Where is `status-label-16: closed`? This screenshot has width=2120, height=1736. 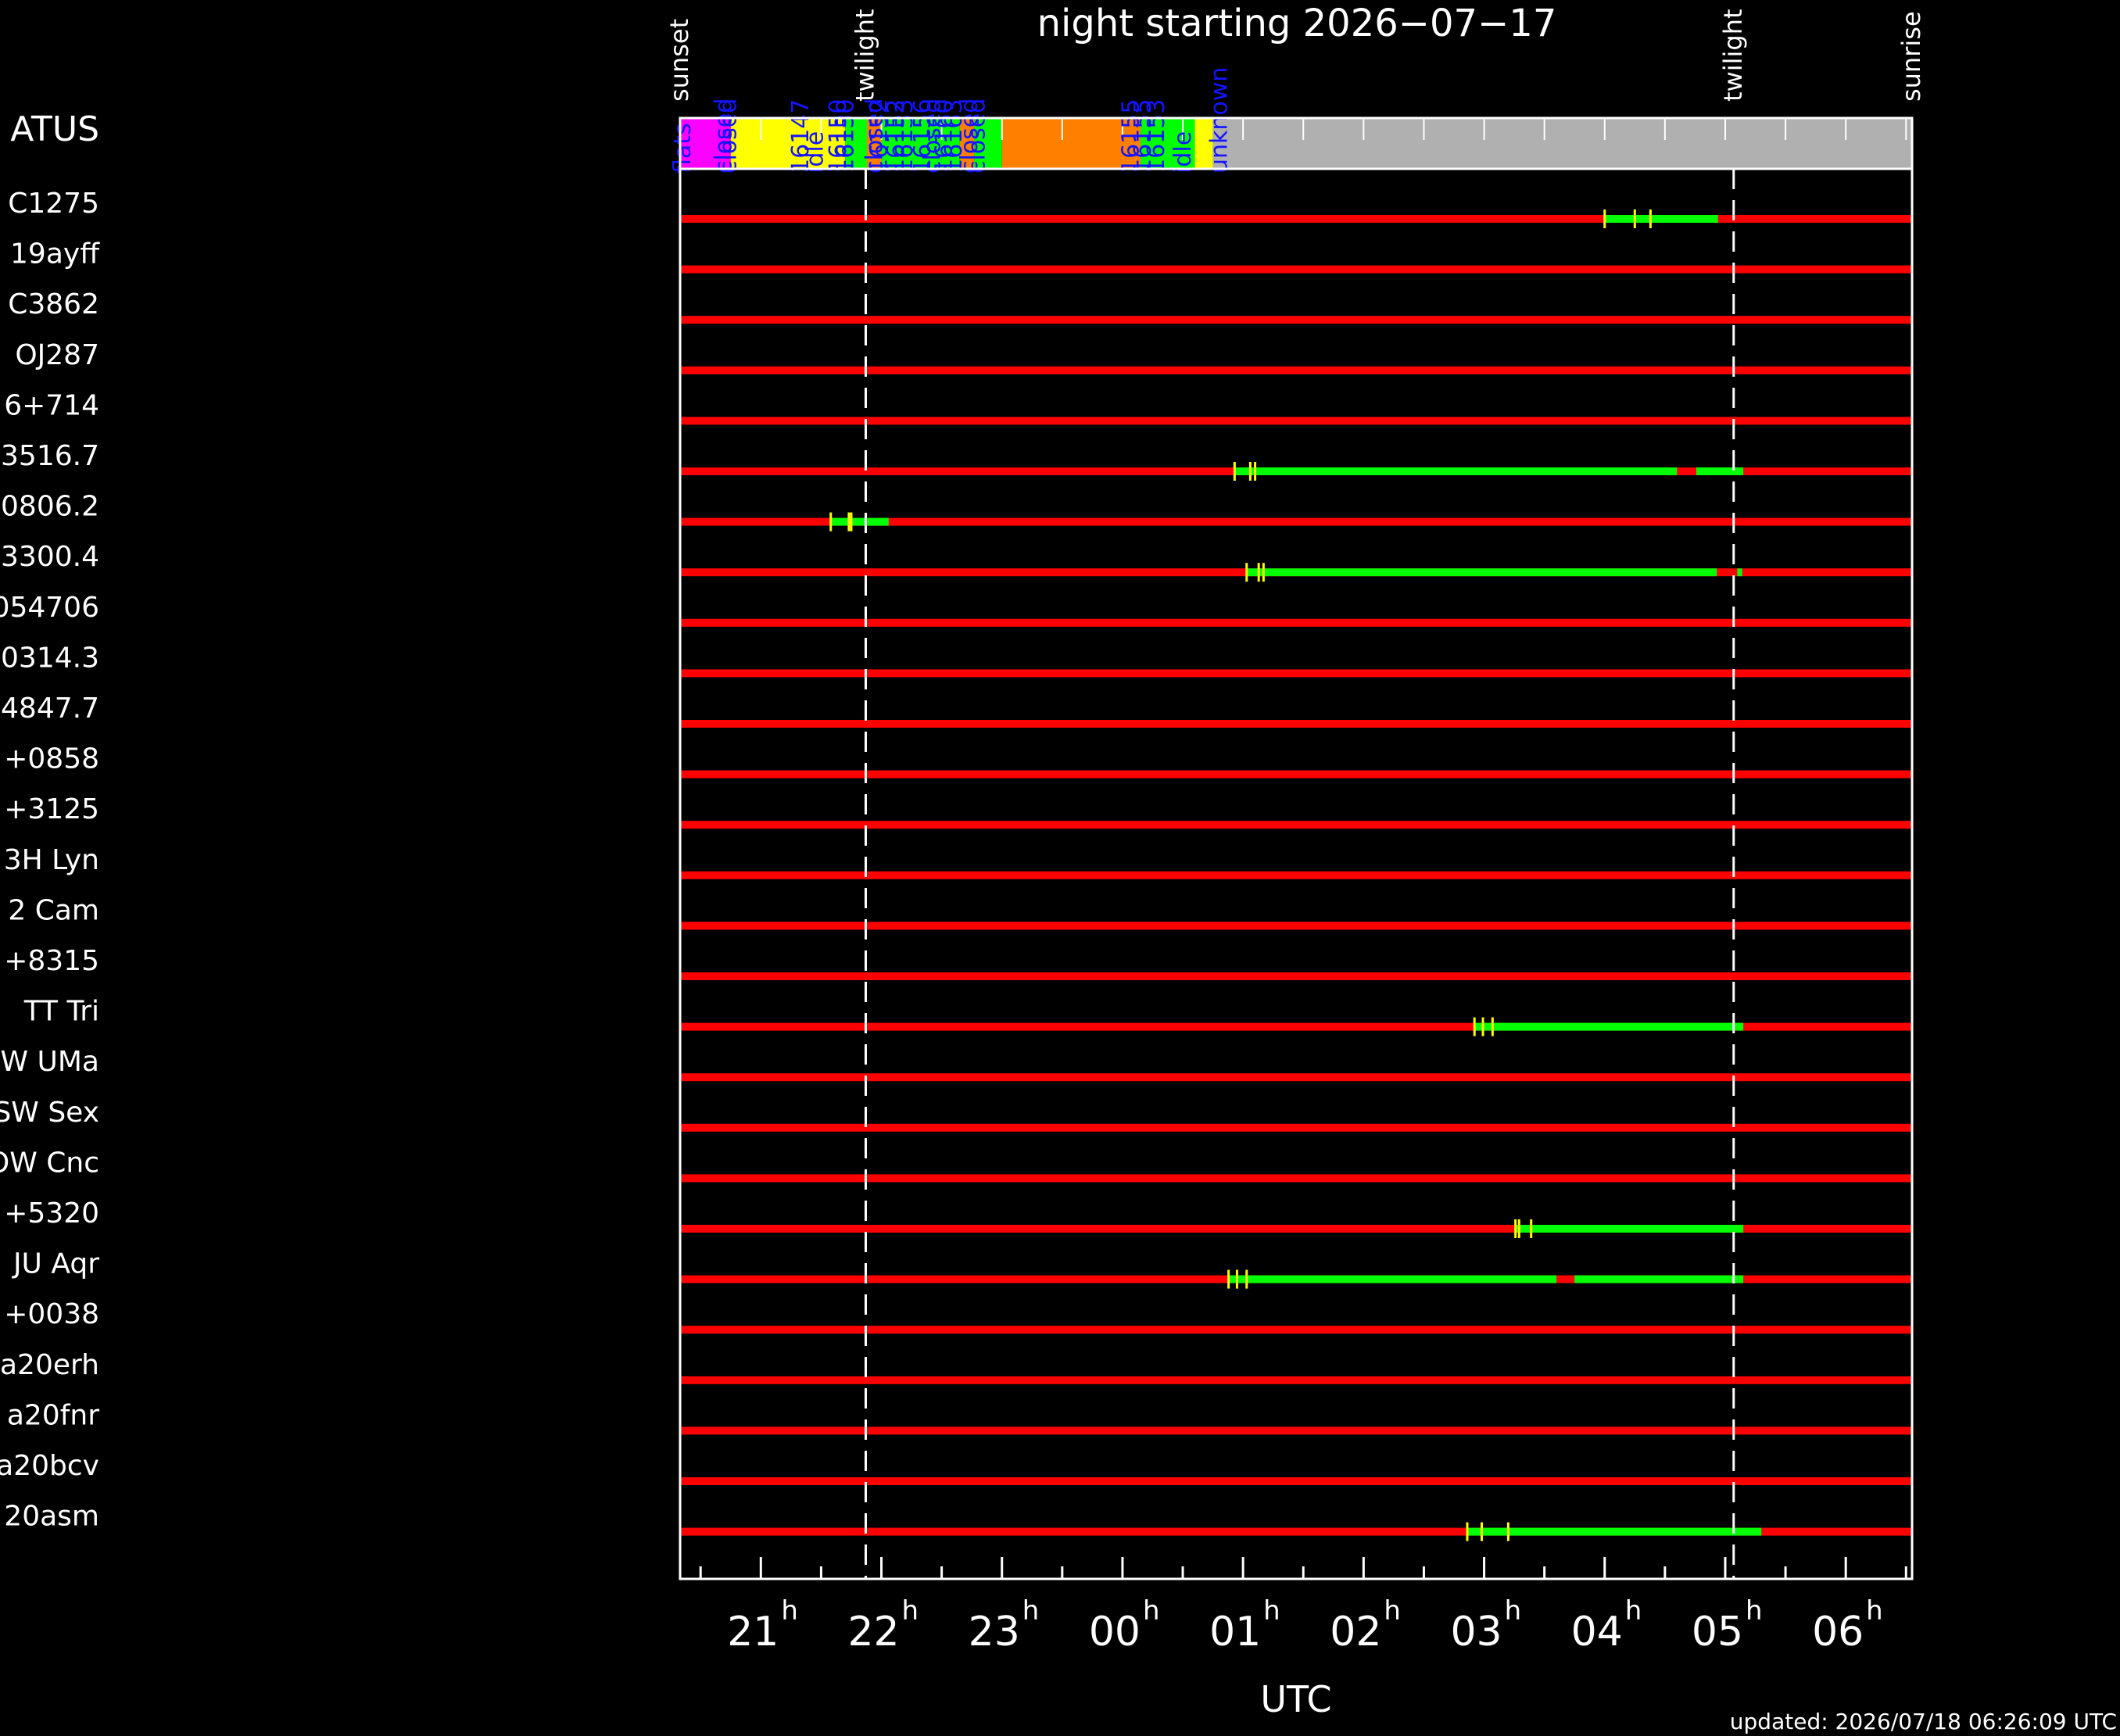 status-label-16: closed is located at coordinates (976, 136).